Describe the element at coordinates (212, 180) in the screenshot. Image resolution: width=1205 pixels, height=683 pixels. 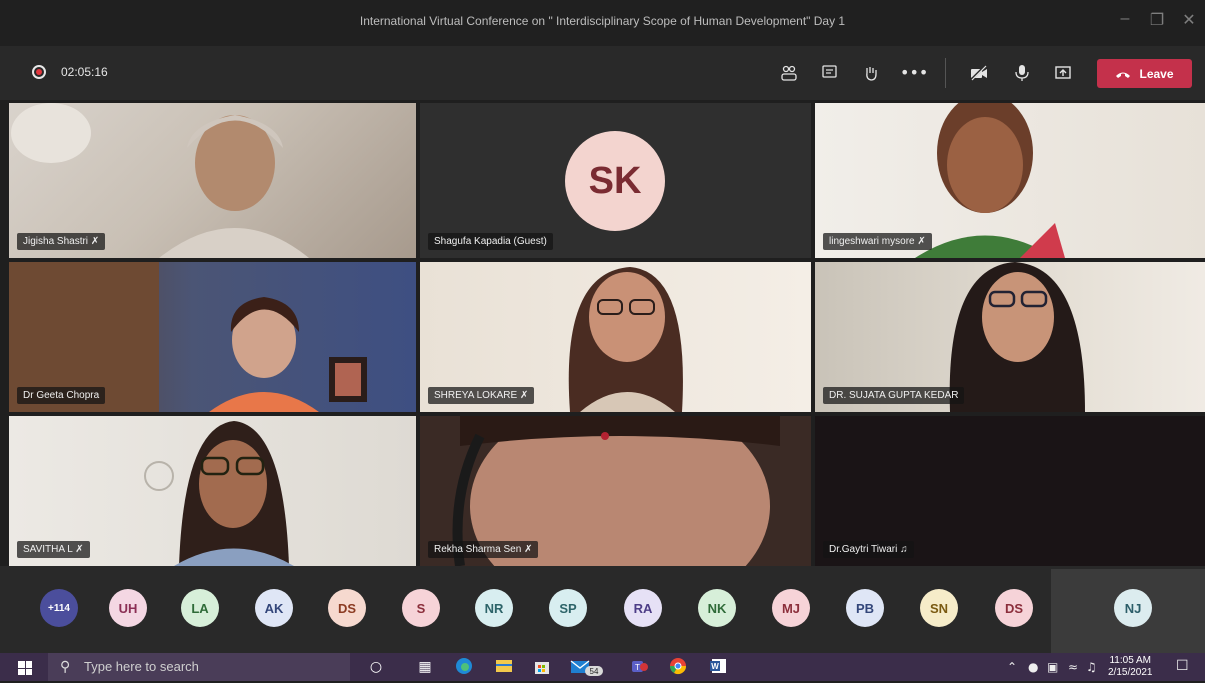
I see `video-tile: Jigisha Shastri ✗` at that location.